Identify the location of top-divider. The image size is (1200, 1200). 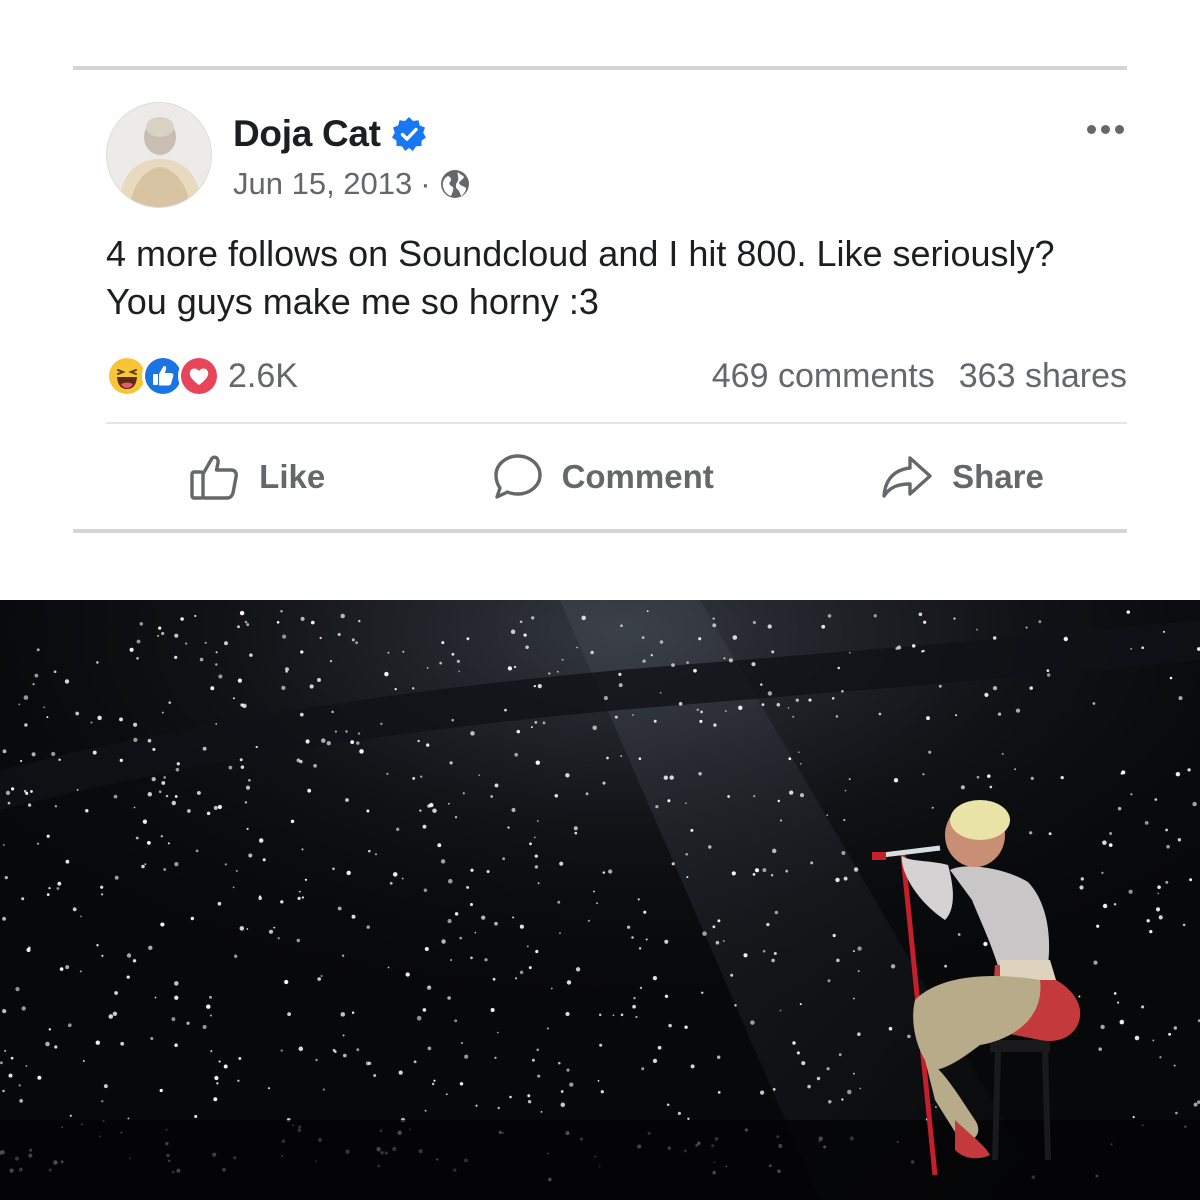
(600, 68).